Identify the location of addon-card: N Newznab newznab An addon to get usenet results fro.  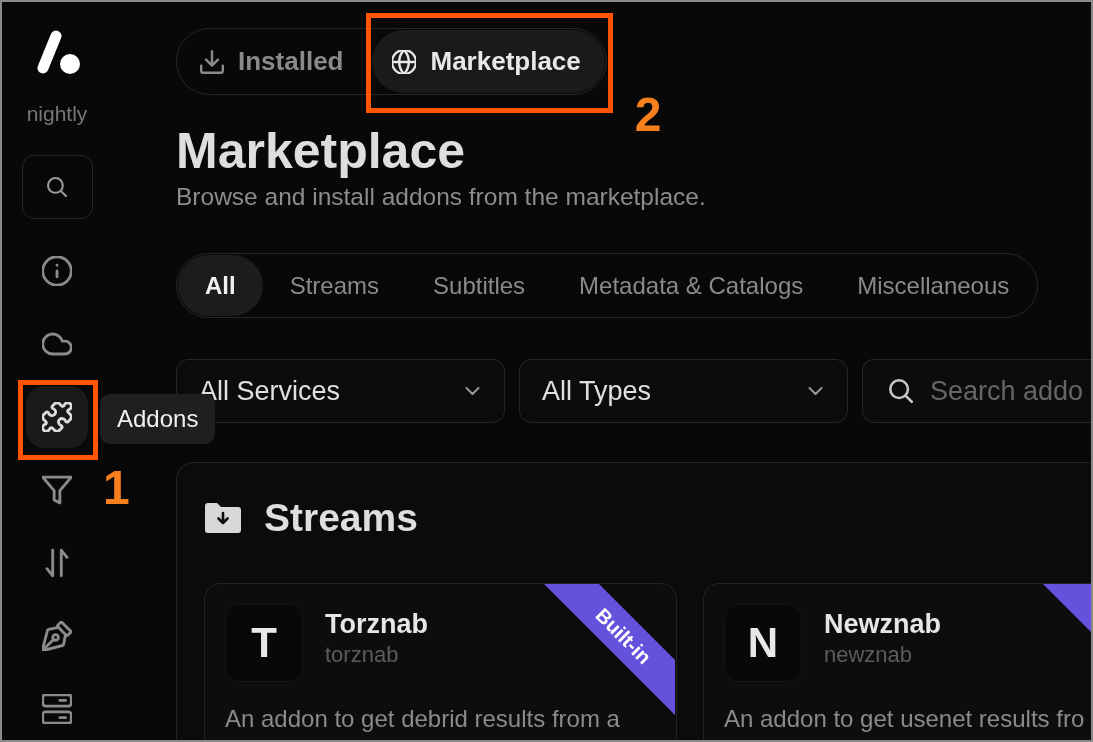
(897, 661).